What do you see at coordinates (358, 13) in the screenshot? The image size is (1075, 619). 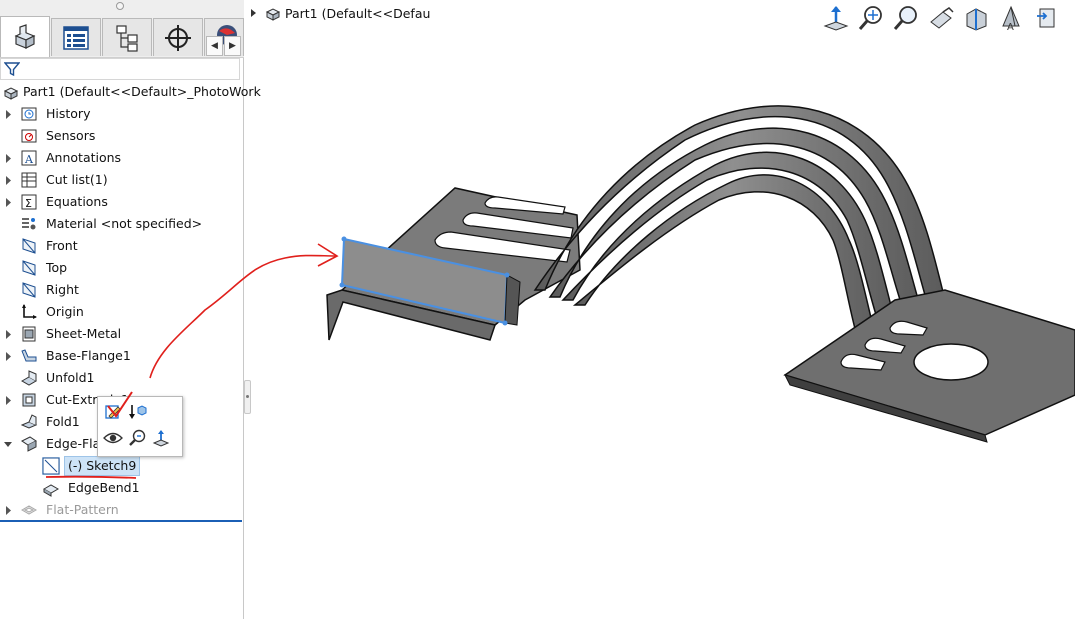 I see `breadcrumb-label: Part1 (Default<<Defau` at bounding box center [358, 13].